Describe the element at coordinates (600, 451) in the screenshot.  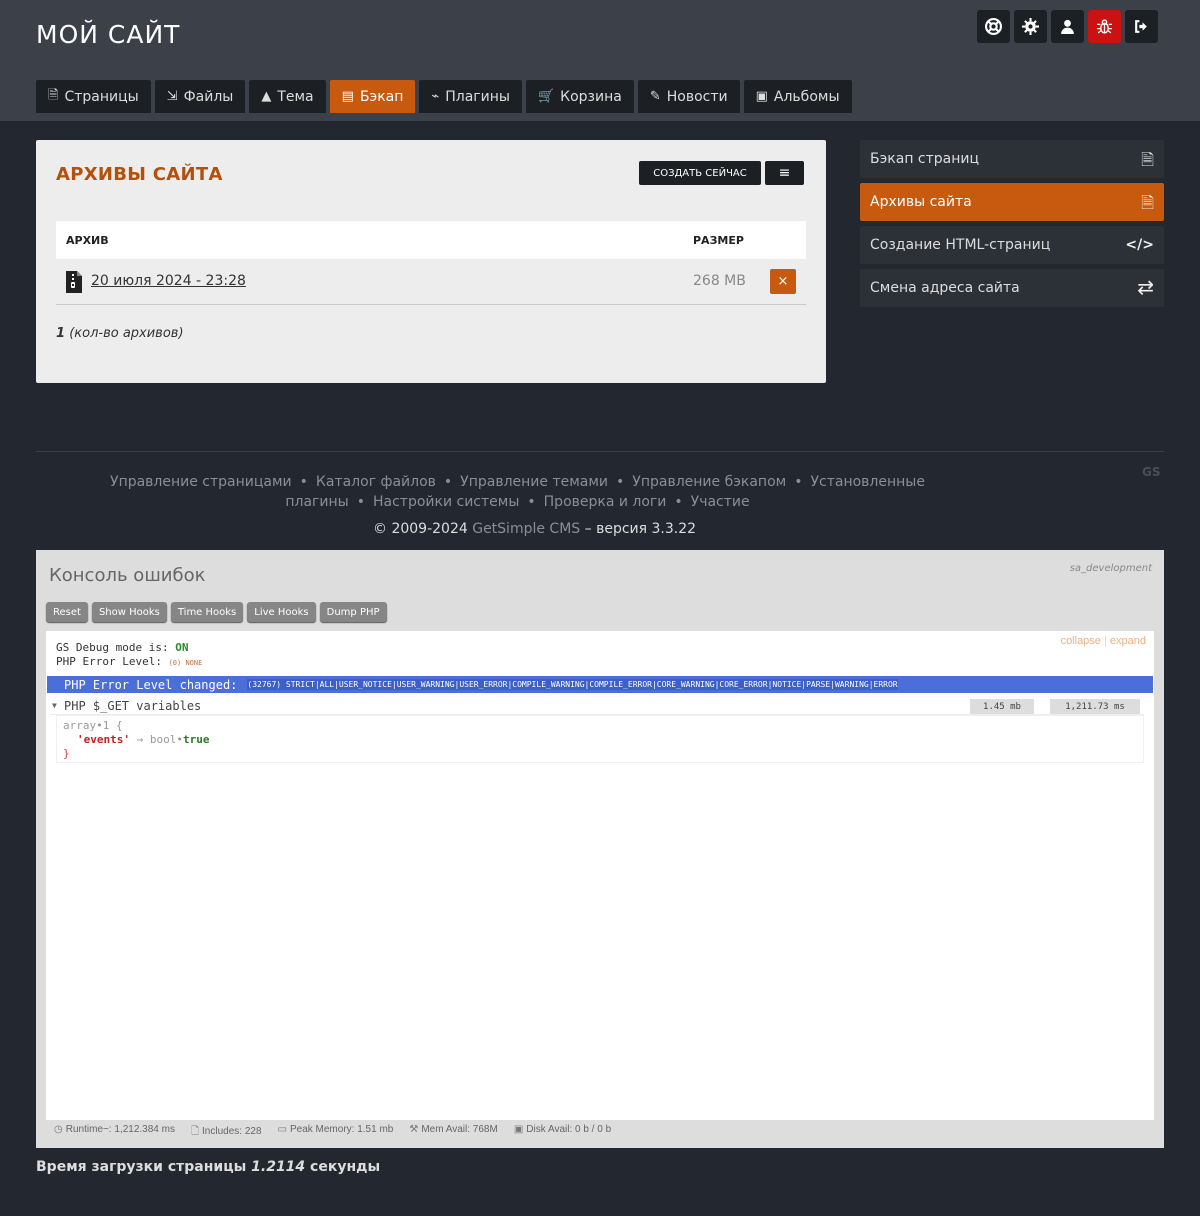
I see `footer-divider` at that location.